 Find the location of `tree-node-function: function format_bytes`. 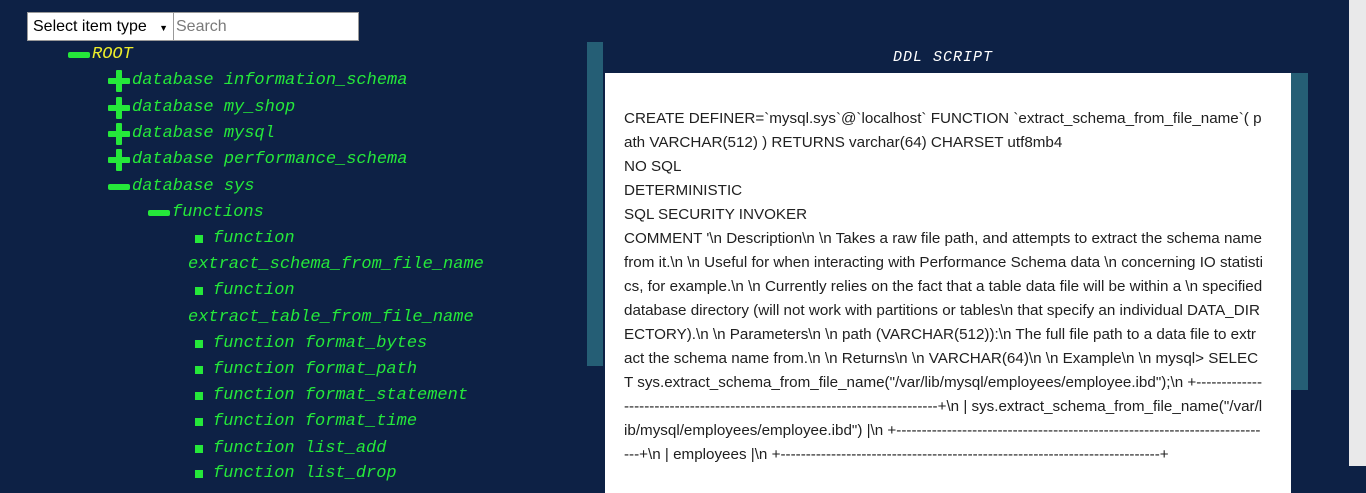

tree-node-function: function format_bytes is located at coordinates (307, 344).